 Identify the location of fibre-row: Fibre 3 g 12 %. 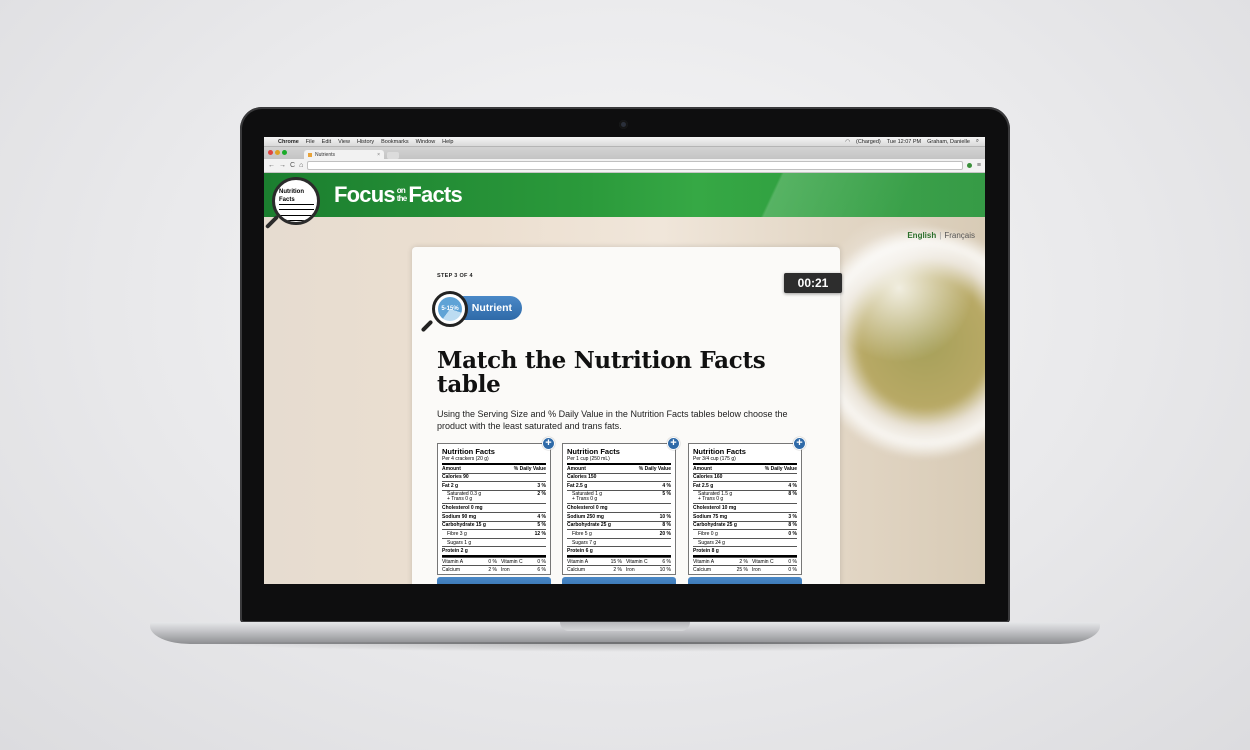
(494, 533).